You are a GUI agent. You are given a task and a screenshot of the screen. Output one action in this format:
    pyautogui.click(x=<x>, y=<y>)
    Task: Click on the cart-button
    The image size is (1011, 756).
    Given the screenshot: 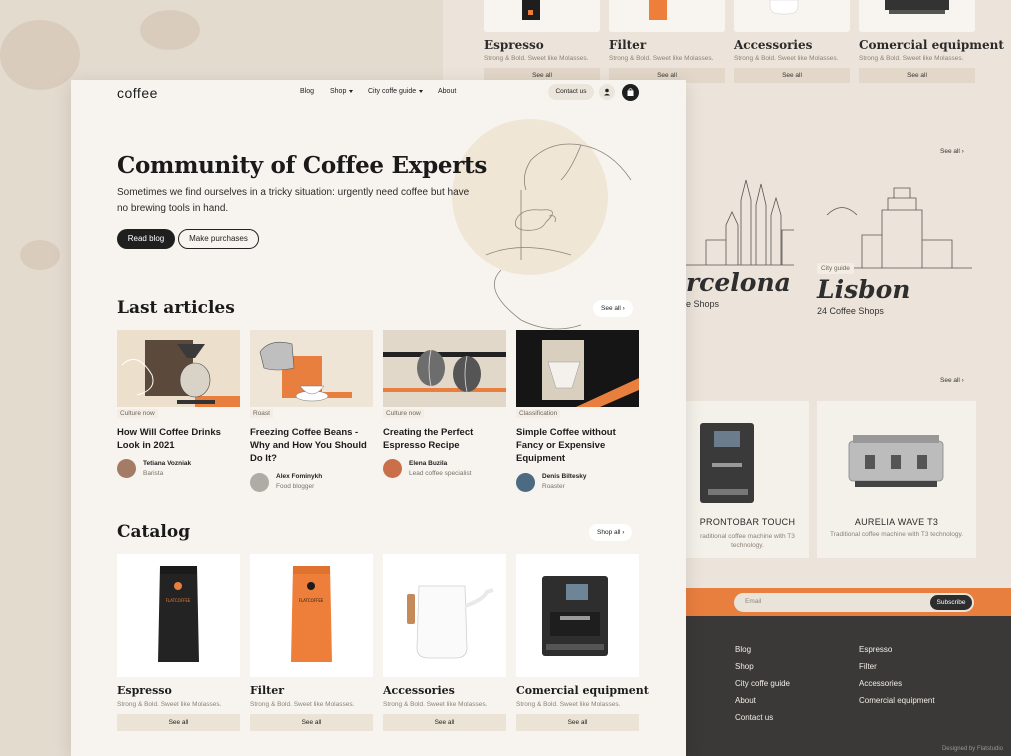 What is the action you would take?
    pyautogui.click(x=630, y=92)
    